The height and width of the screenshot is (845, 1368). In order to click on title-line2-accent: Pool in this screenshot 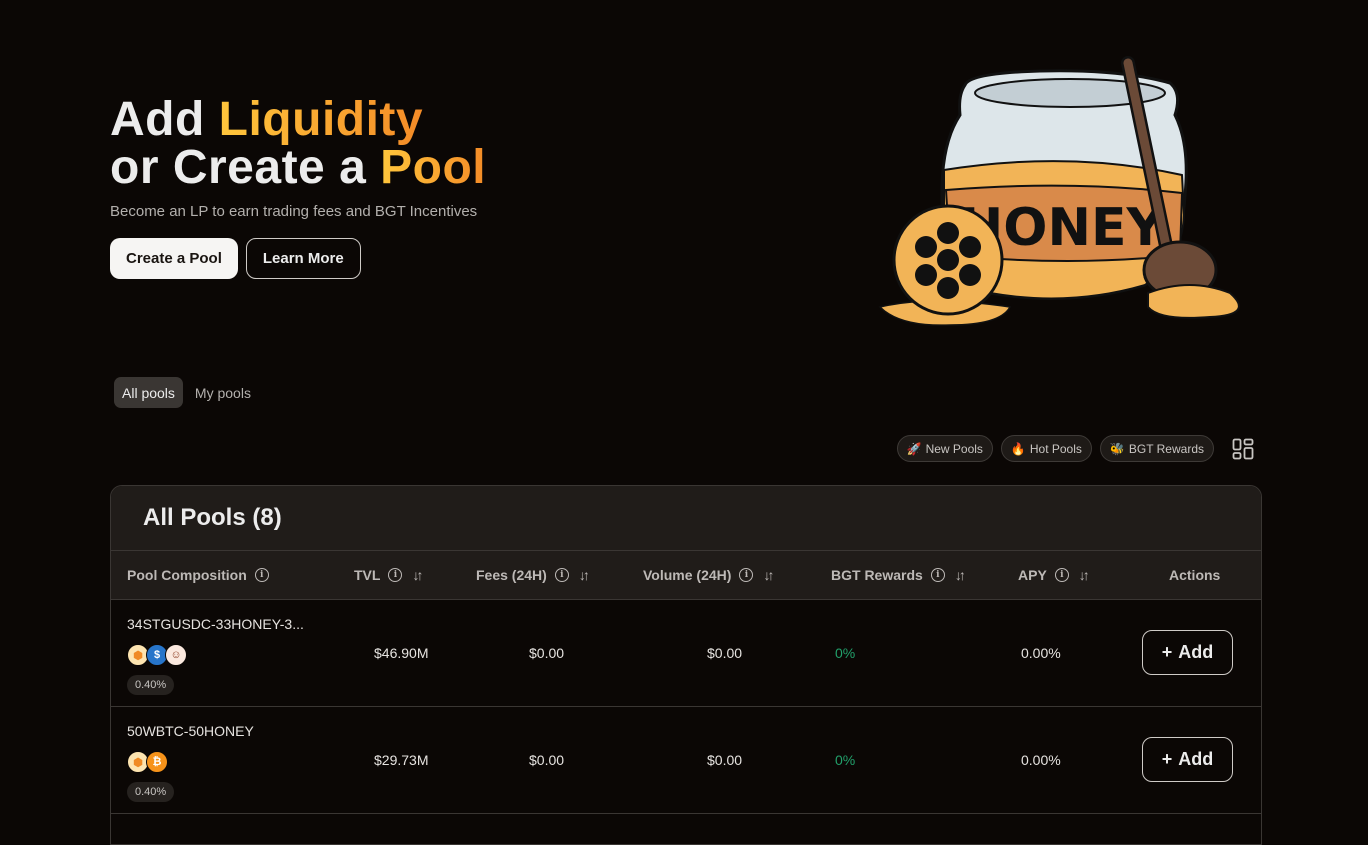, I will do `click(433, 167)`.